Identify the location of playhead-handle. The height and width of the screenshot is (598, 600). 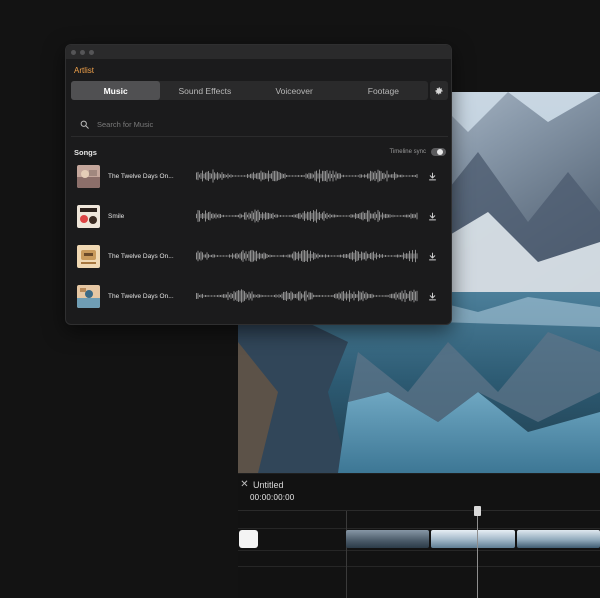
(477, 511).